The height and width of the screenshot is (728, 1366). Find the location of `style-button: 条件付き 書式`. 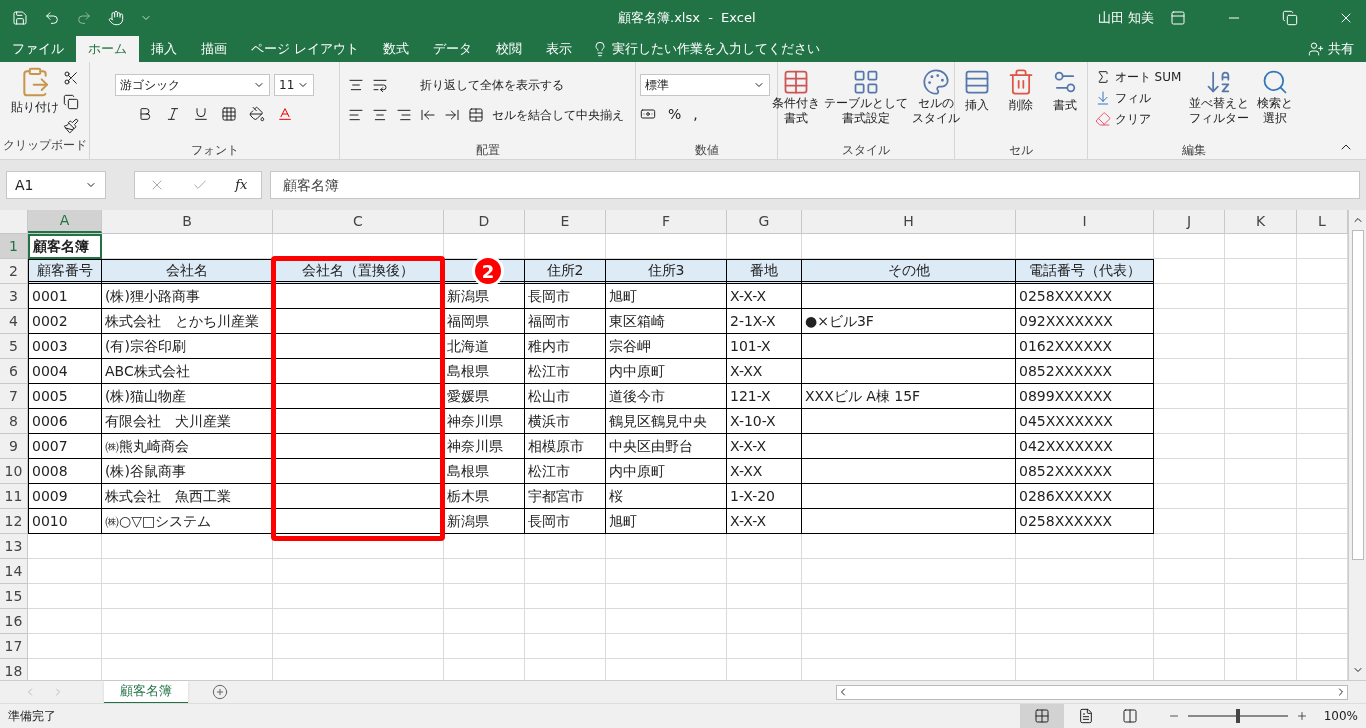

style-button: 条件付き 書式 is located at coordinates (796, 97).